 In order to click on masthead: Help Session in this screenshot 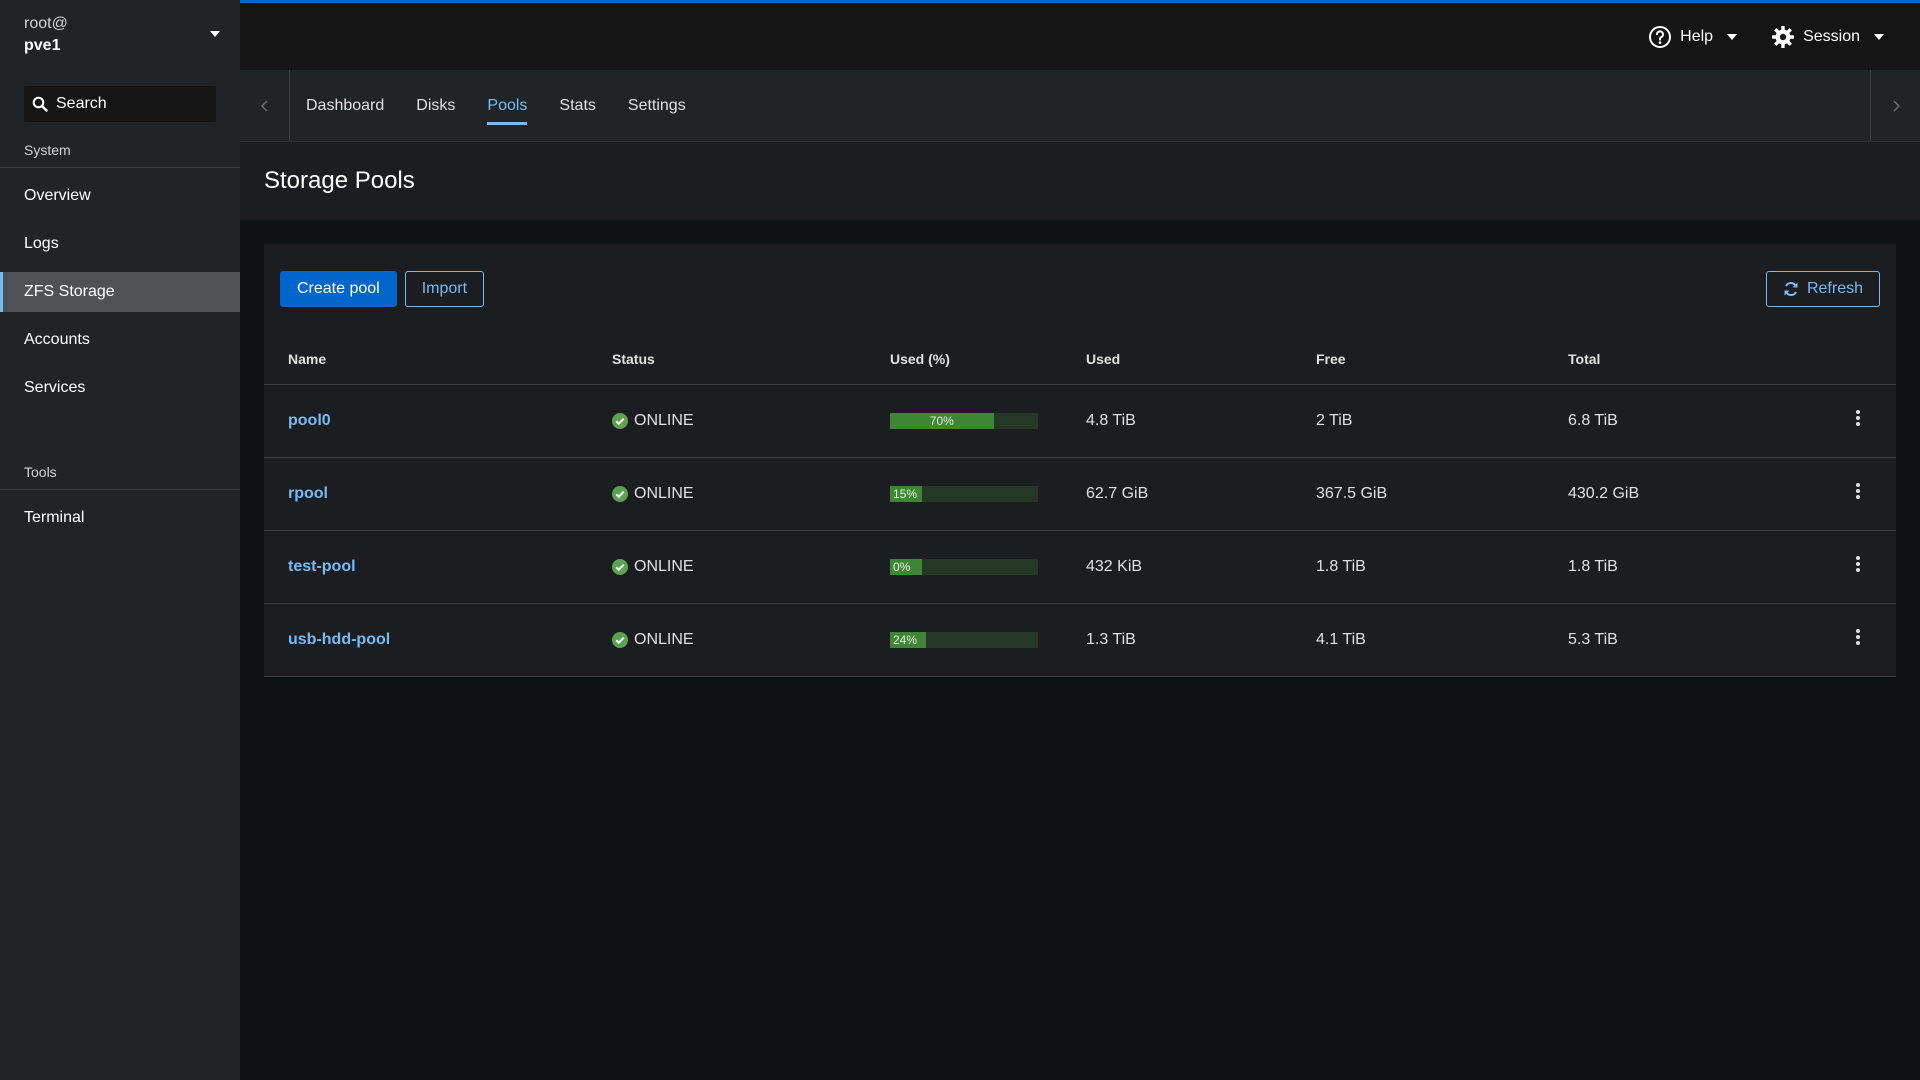, I will do `click(1080, 35)`.